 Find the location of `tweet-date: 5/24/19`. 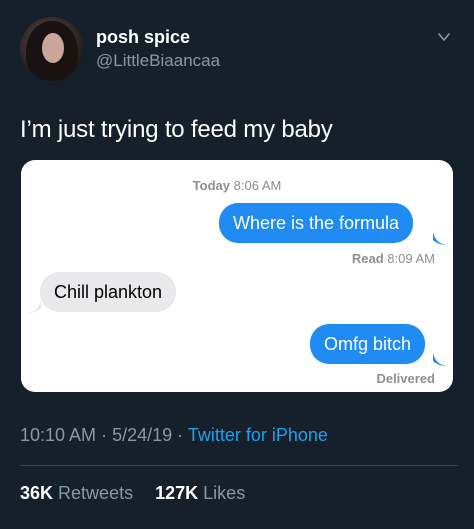

tweet-date: 5/24/19 is located at coordinates (142, 435).